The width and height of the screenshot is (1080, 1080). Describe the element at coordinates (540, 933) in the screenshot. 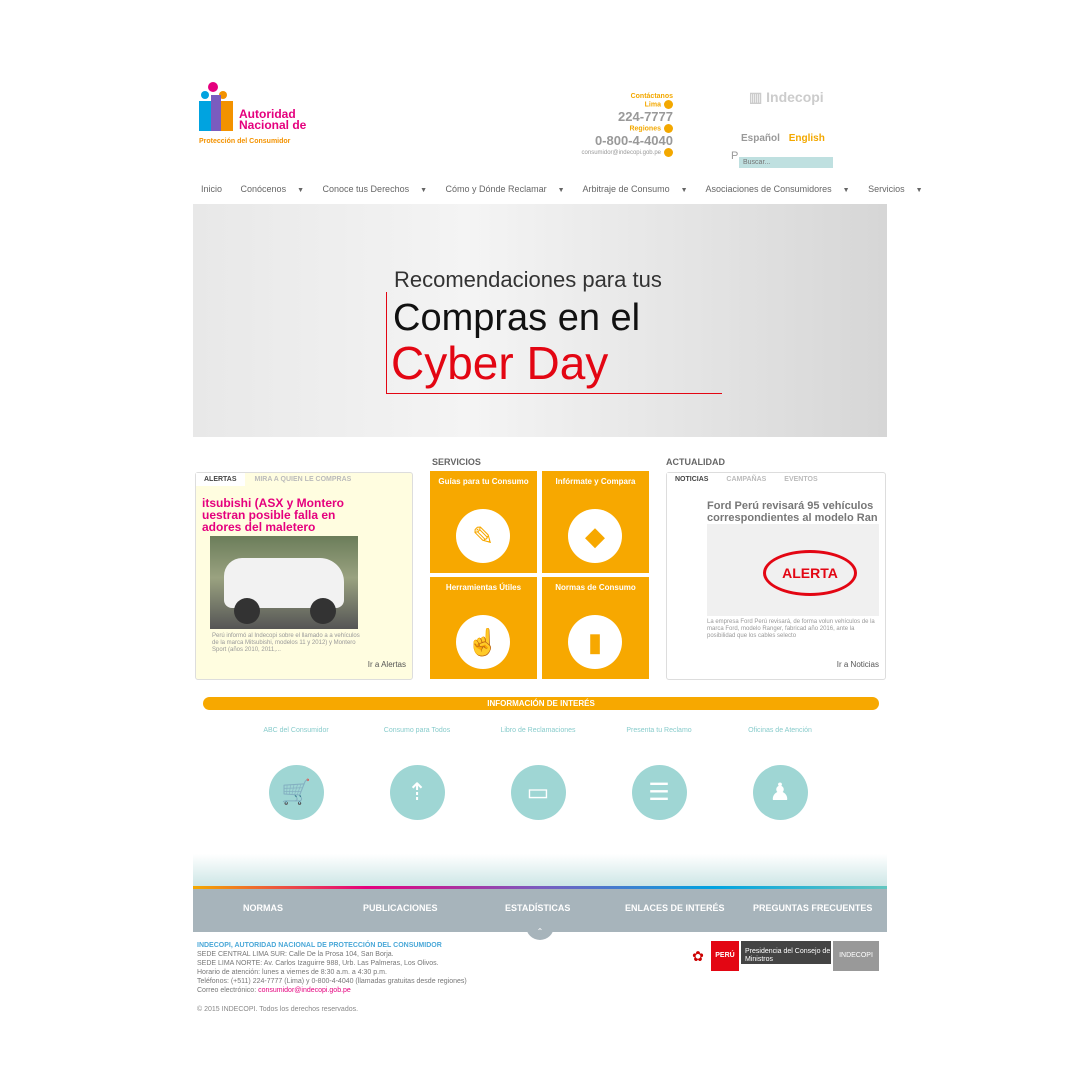

I see `scroll-top-icon: ⌃` at that location.